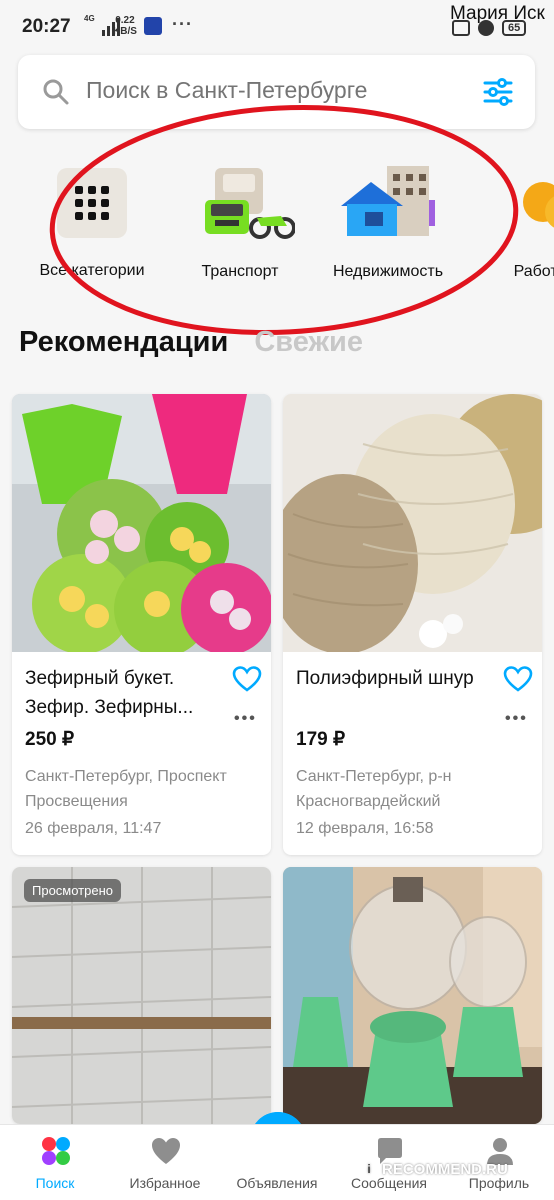 The width and height of the screenshot is (554, 1200). What do you see at coordinates (277, 27) in the screenshot?
I see `status-bar: 20:27 4G 0.22 KB/S ··· Мария Иск 65` at bounding box center [277, 27].